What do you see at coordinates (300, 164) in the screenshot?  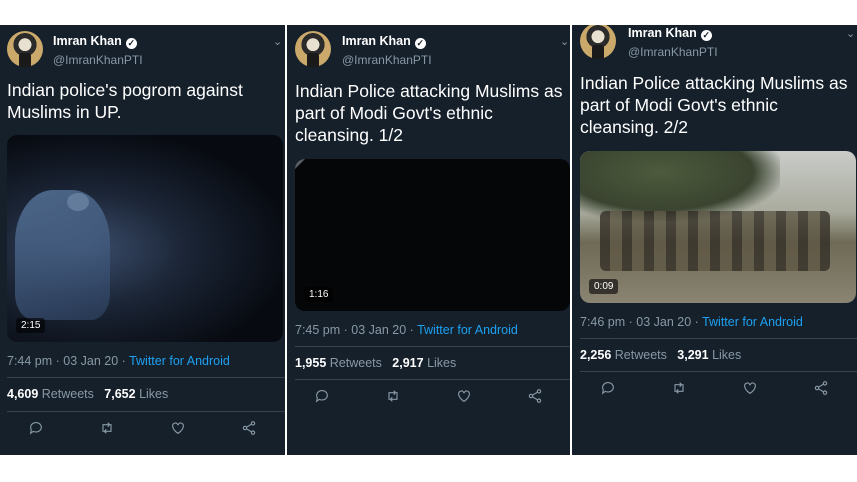 I see `video-corner` at bounding box center [300, 164].